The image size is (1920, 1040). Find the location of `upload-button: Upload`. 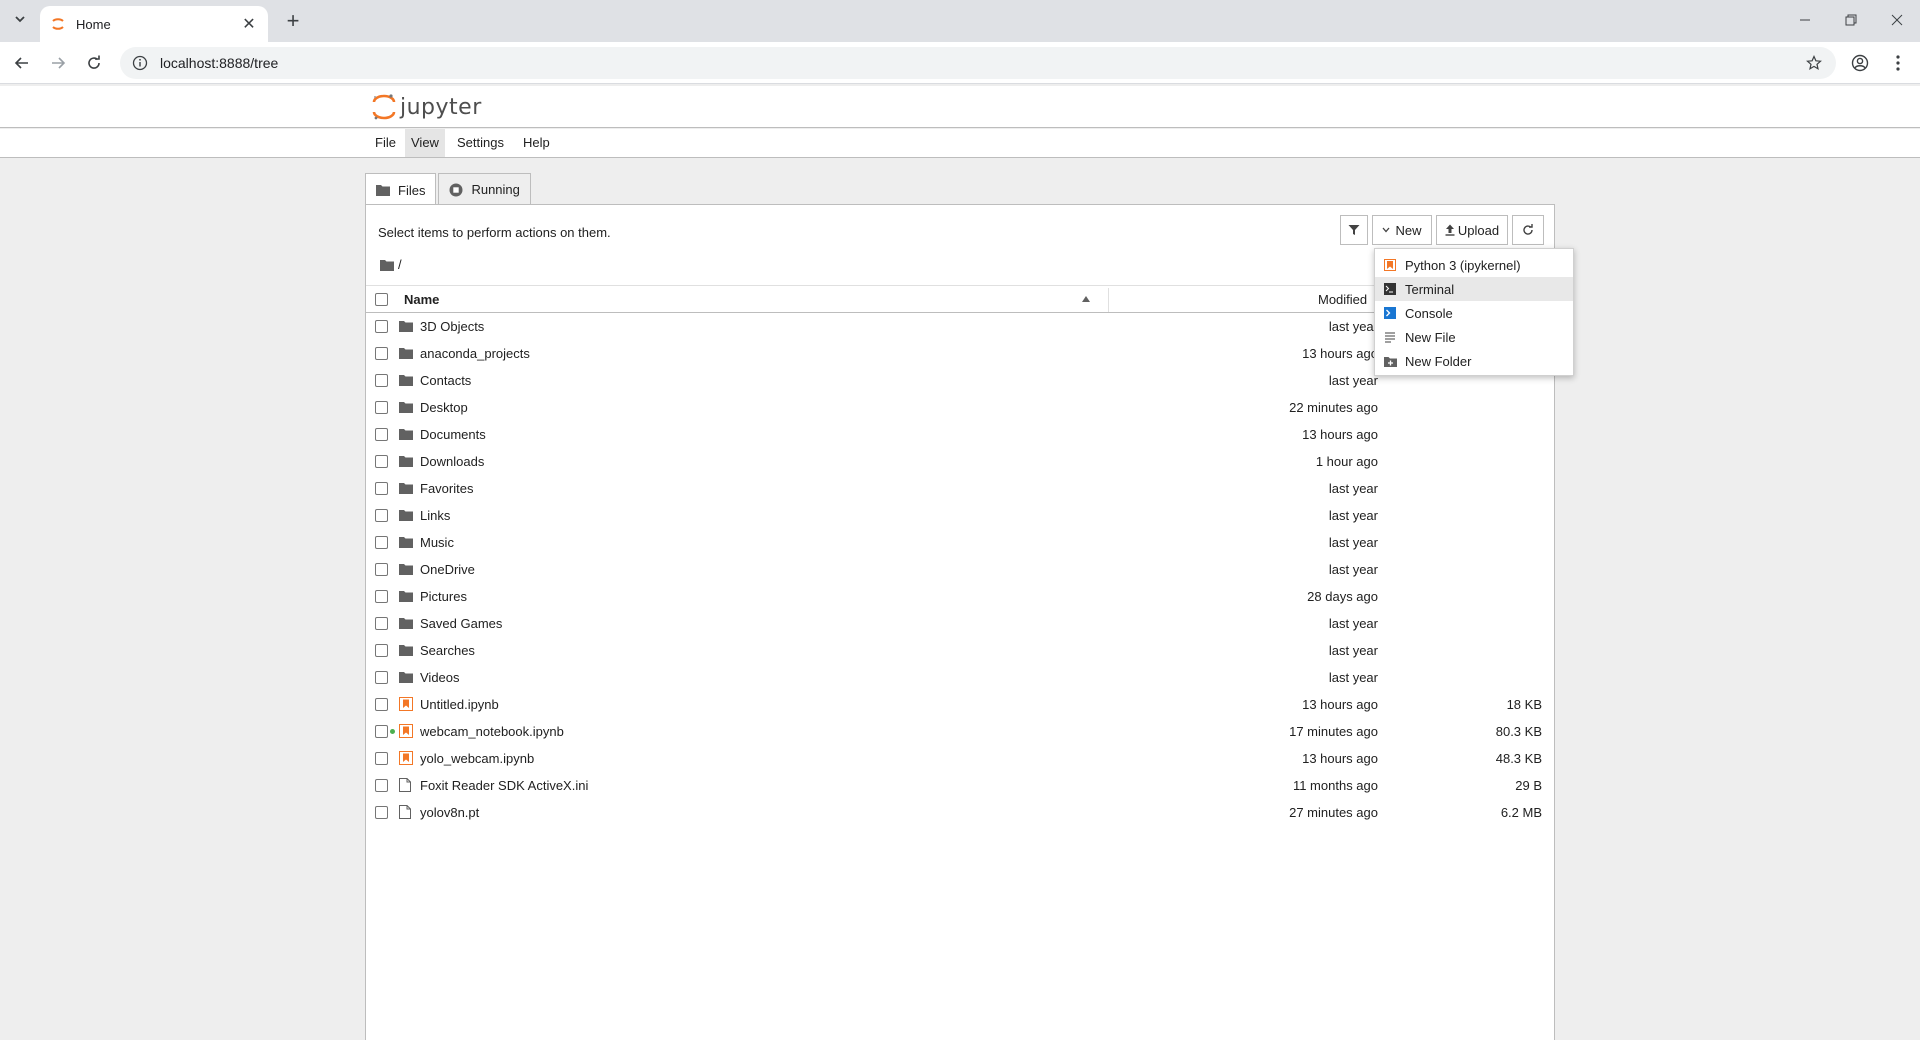

upload-button: Upload is located at coordinates (1472, 230).